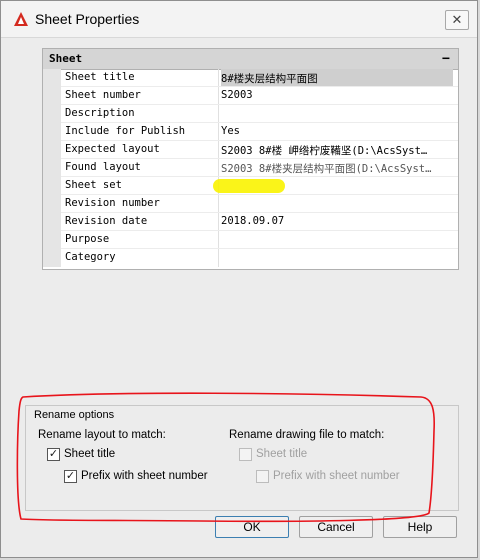  I want to click on file-prefix-checkbox, so click(262, 476).